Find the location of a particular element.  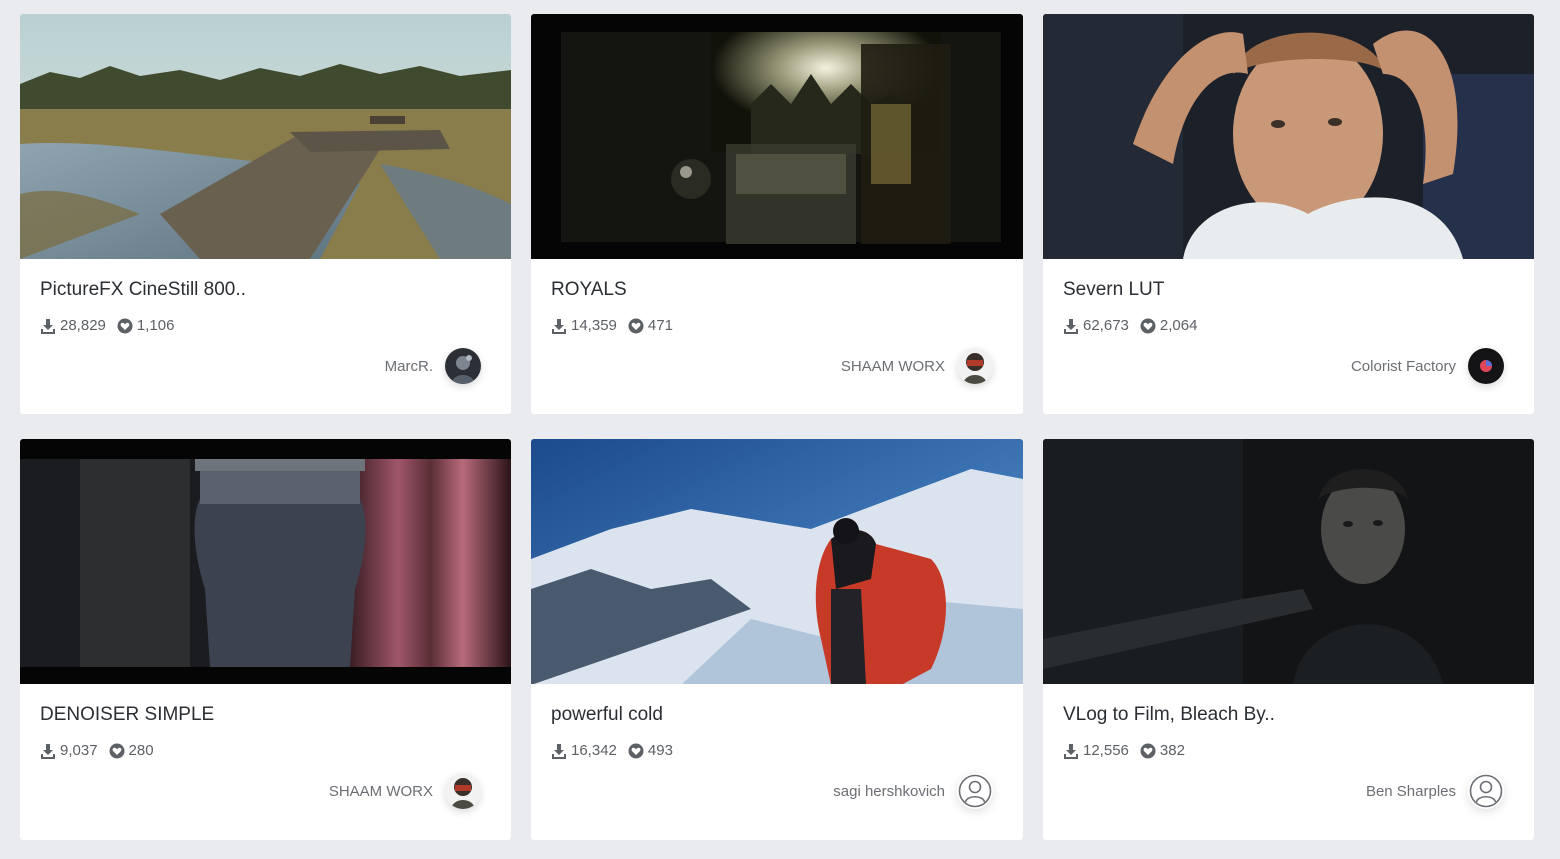

author-link: MarcR. is located at coordinates (433, 366).